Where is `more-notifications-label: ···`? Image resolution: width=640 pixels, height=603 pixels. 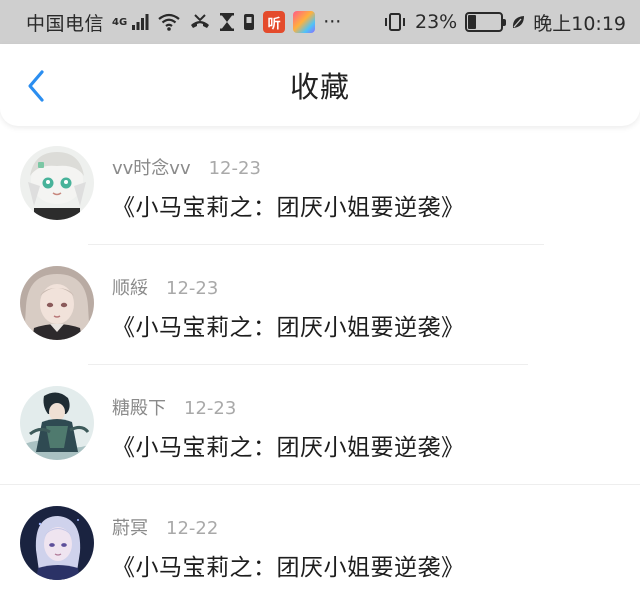 more-notifications-label: ··· is located at coordinates (332, 22).